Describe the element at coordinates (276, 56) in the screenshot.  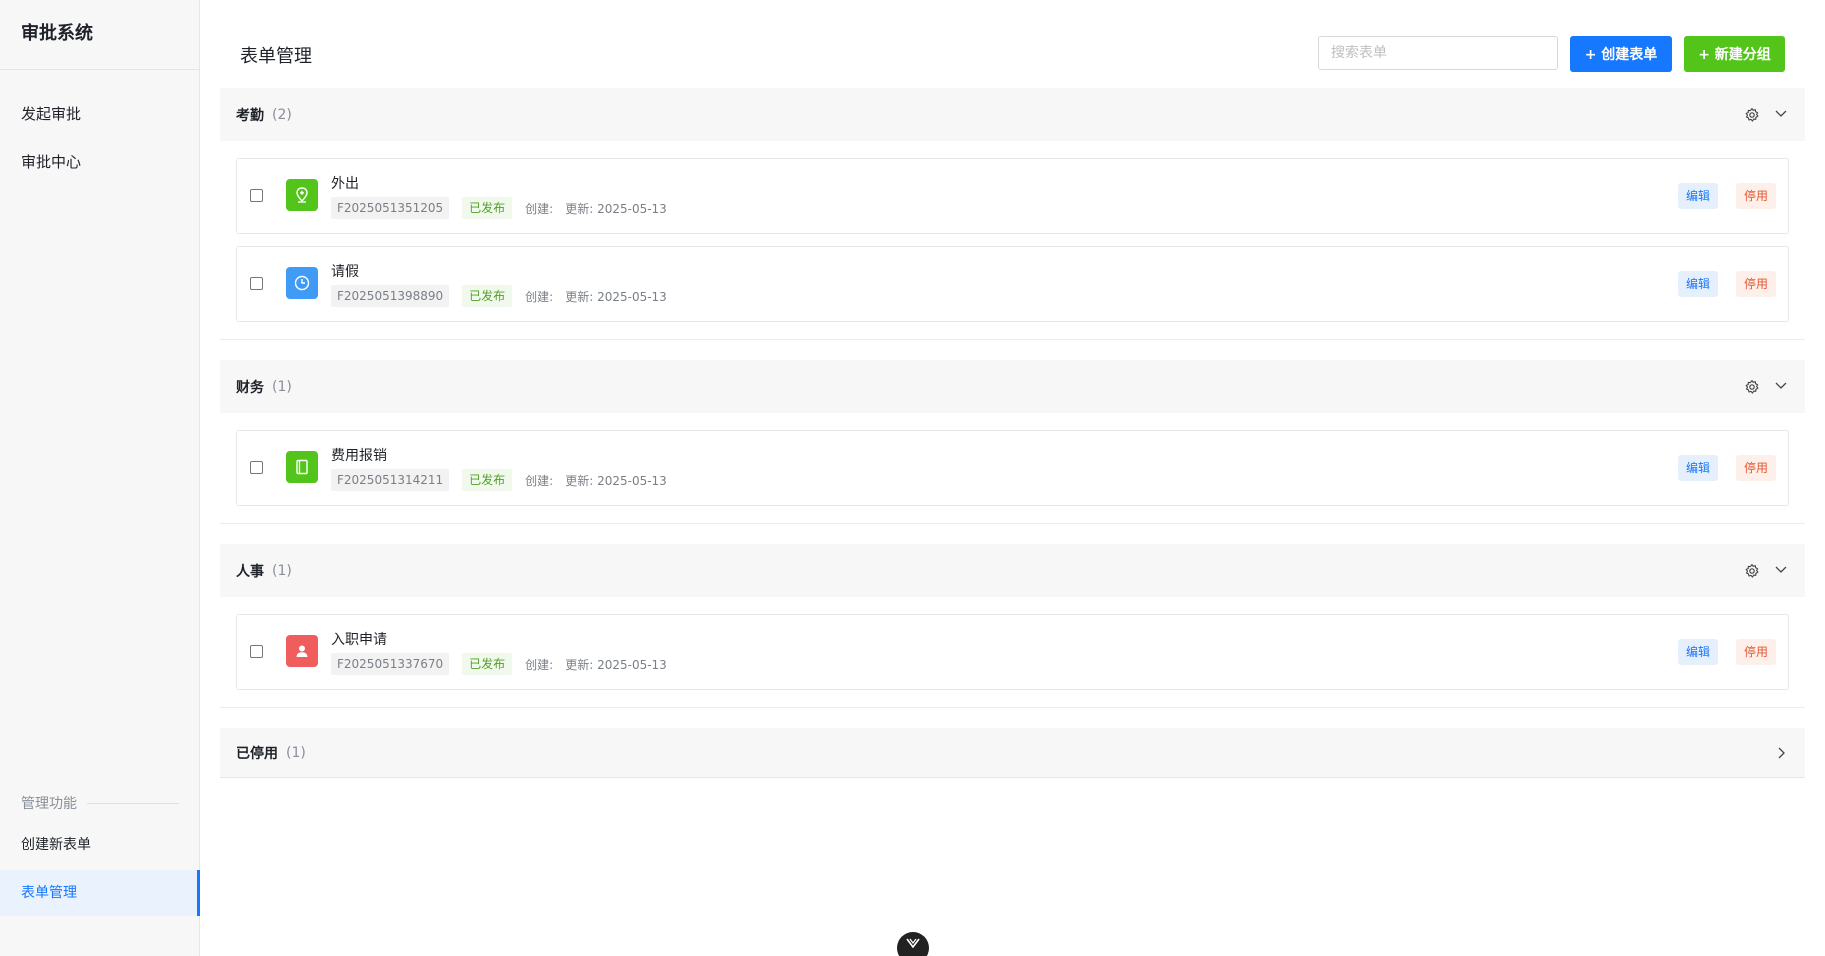
I see `page-title: 表单管理` at that location.